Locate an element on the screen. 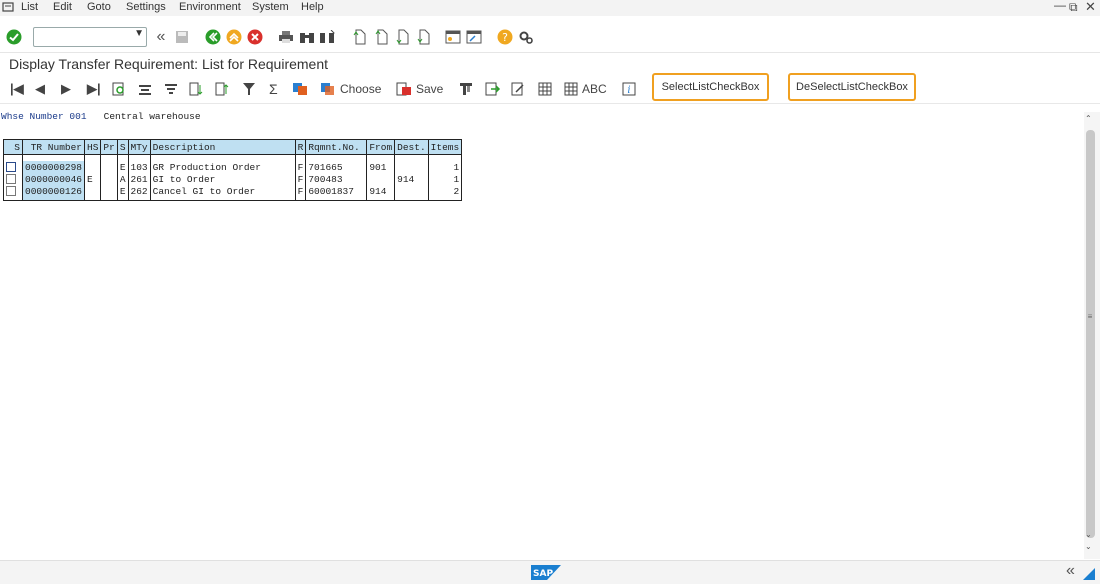  save-label: Save is located at coordinates (430, 89).